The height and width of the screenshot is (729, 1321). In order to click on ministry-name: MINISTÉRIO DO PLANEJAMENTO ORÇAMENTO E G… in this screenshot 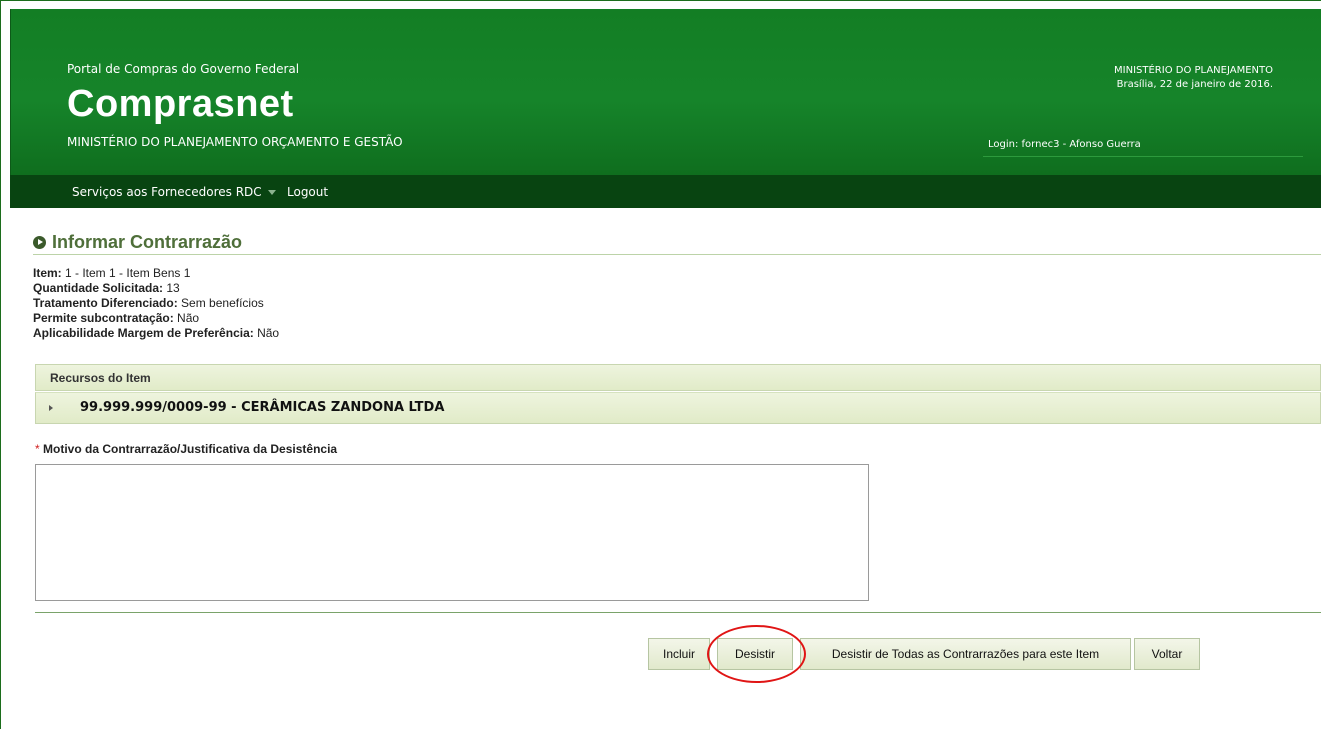, I will do `click(235, 142)`.